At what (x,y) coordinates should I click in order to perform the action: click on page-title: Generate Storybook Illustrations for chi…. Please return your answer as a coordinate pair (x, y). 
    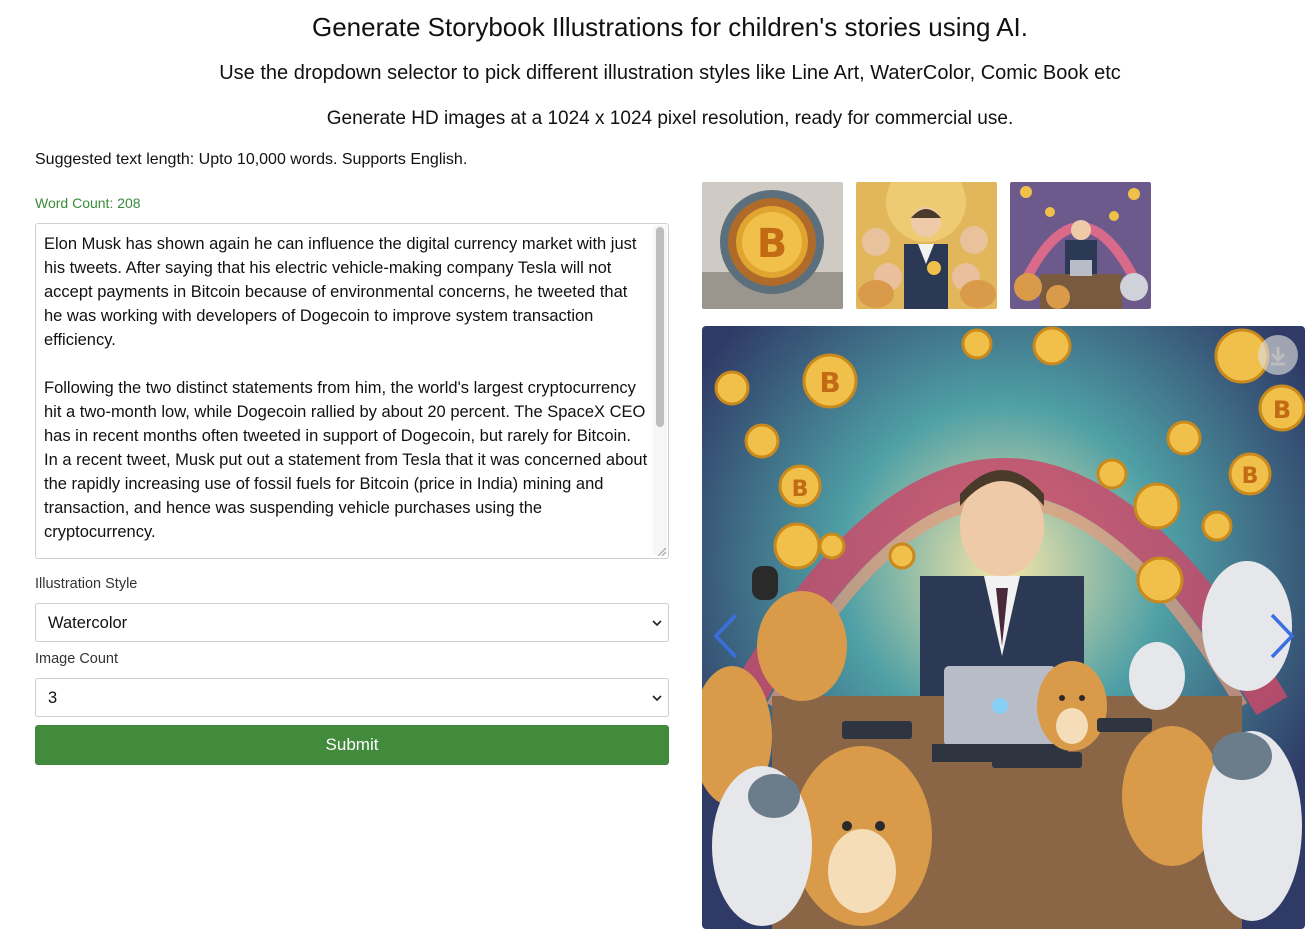
    Looking at the image, I should click on (670, 27).